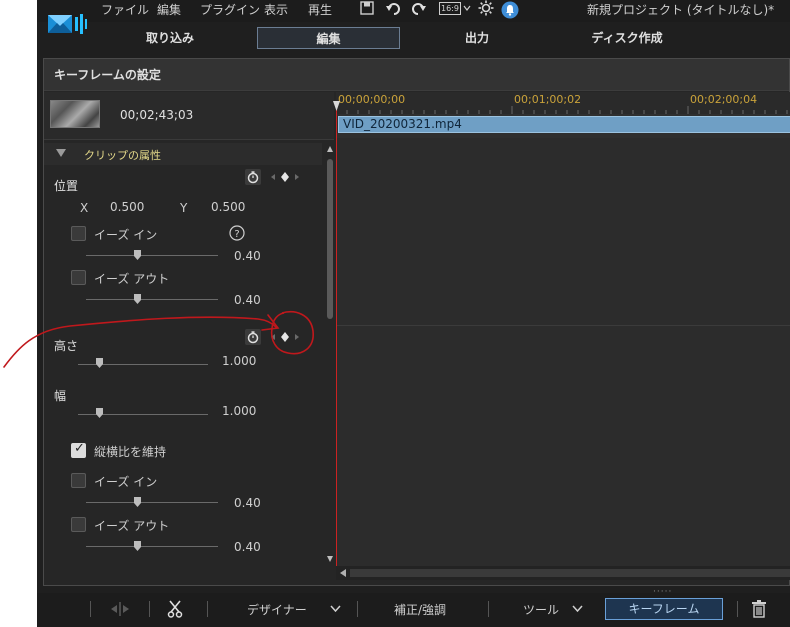 This screenshot has width=790, height=627. Describe the element at coordinates (330, 559) in the screenshot. I see `scroll-down-icon` at that location.